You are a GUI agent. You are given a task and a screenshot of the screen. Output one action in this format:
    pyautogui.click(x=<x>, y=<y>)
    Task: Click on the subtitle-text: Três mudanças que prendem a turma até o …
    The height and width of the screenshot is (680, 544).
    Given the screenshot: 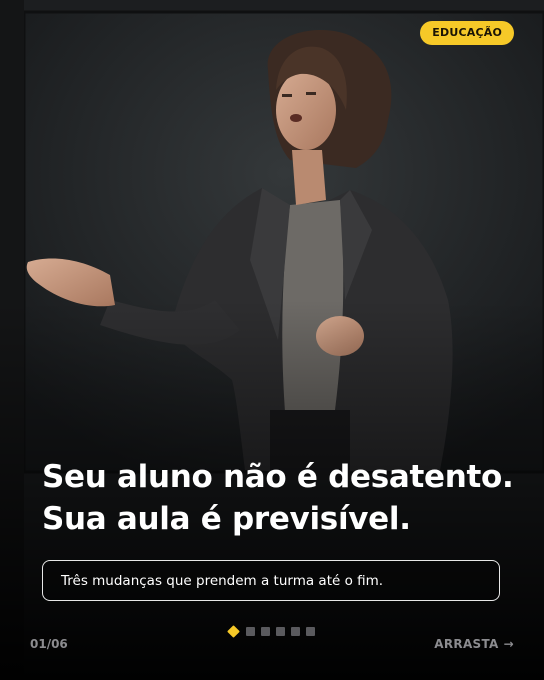 What is the action you would take?
    pyautogui.click(x=222, y=580)
    